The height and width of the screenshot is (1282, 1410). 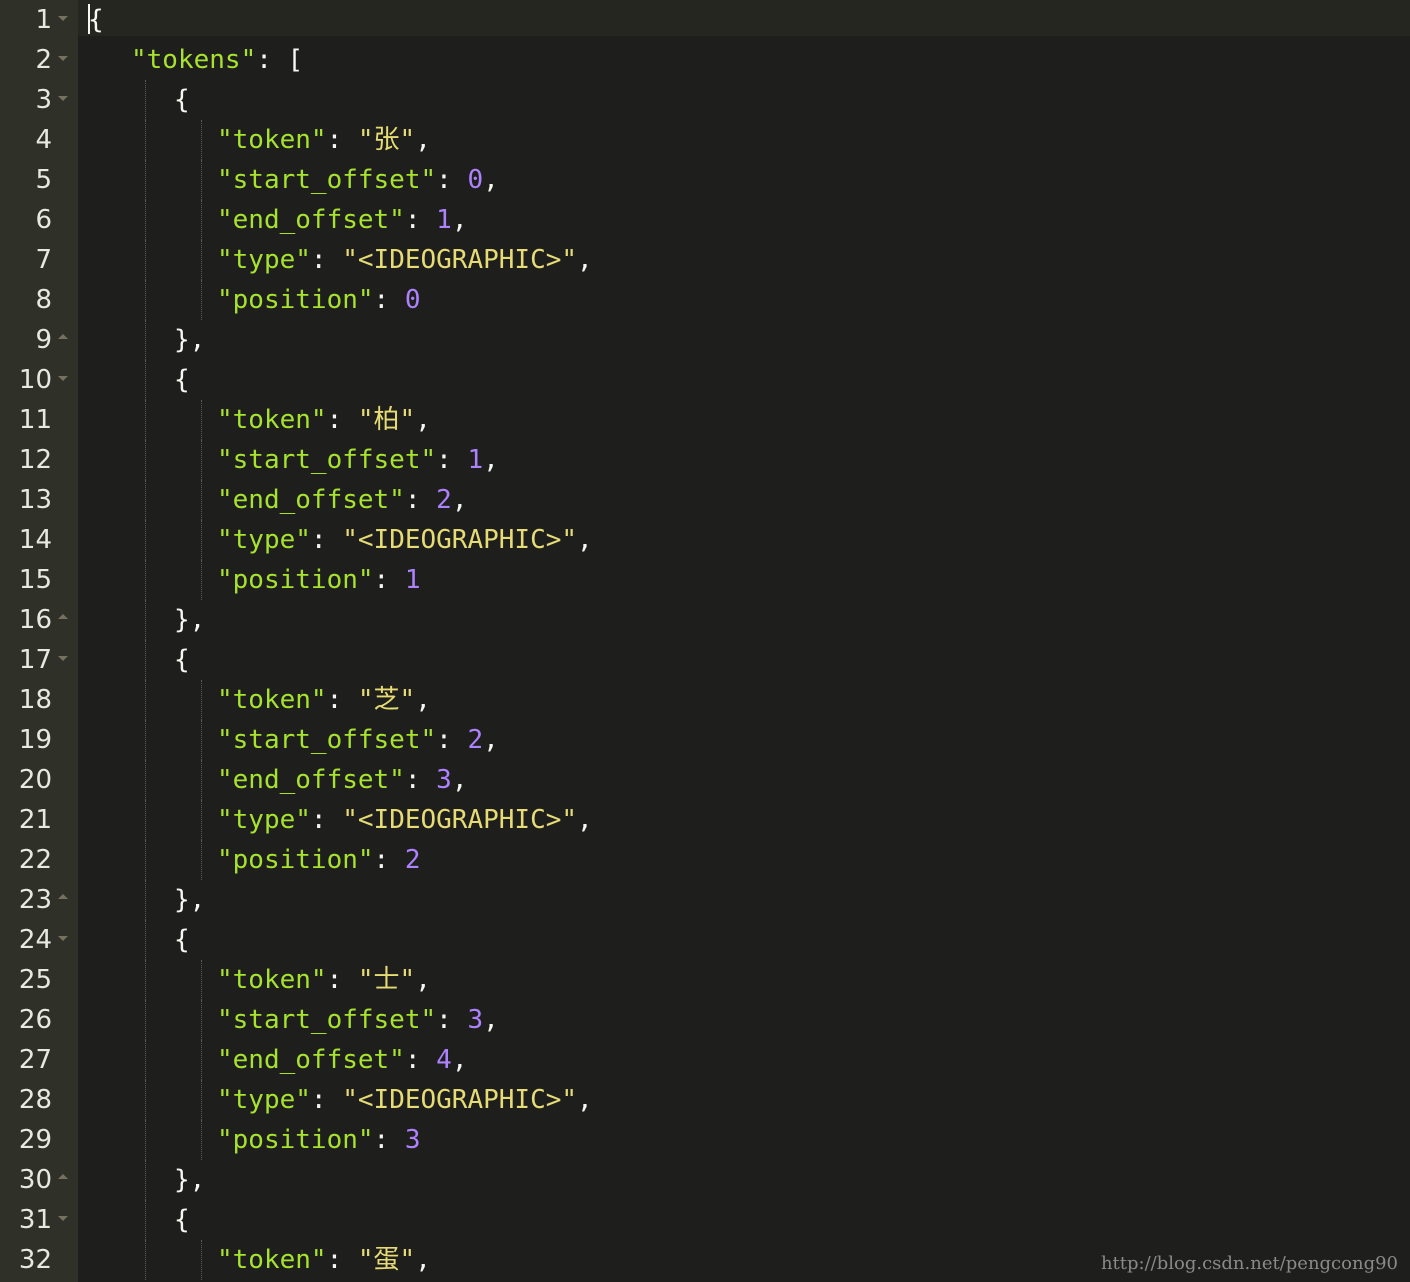 What do you see at coordinates (35, 460) in the screenshot?
I see `line-number: 12` at bounding box center [35, 460].